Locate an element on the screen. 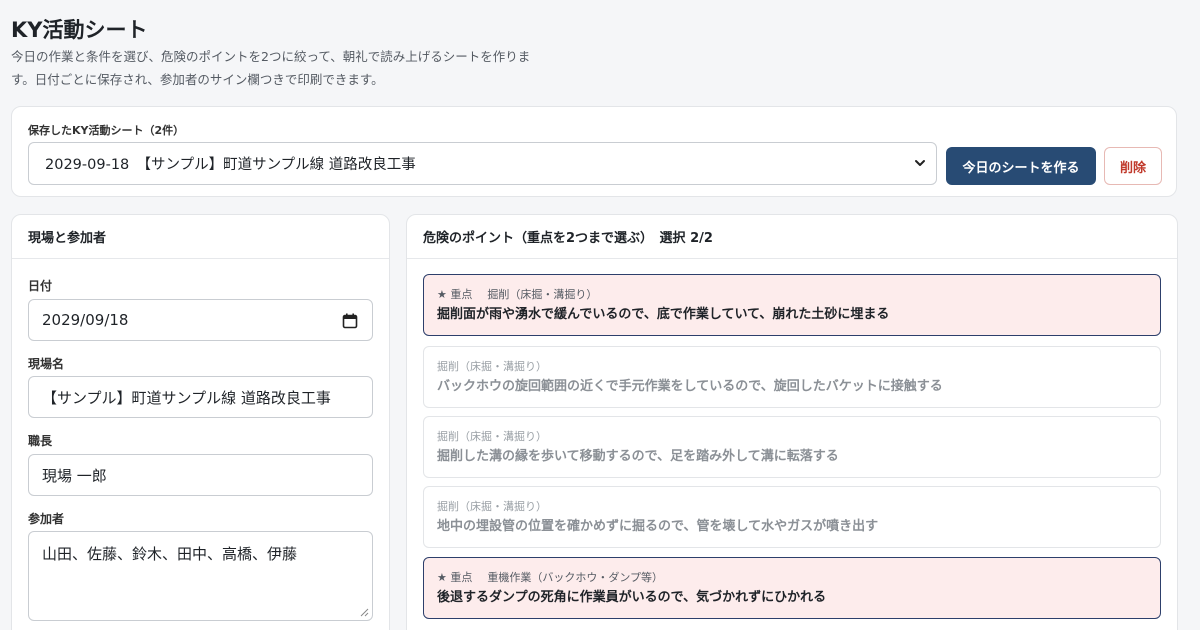  chevron-down-icon is located at coordinates (920, 163).